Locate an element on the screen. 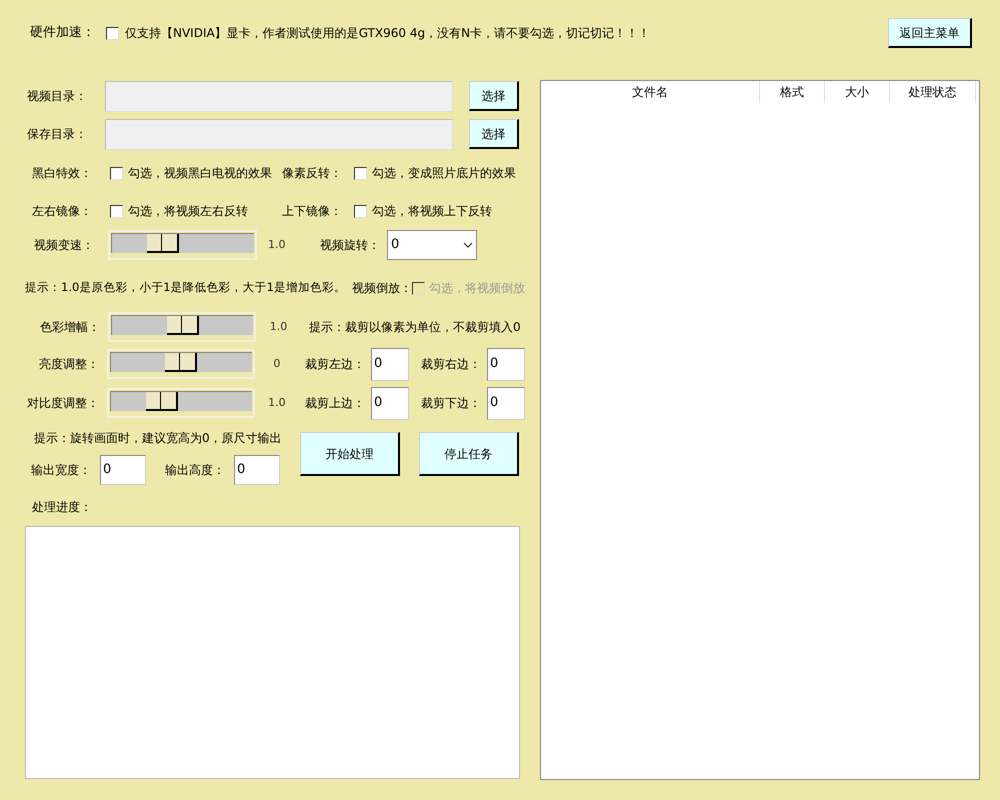  column-header: 大小 is located at coordinates (857, 92).